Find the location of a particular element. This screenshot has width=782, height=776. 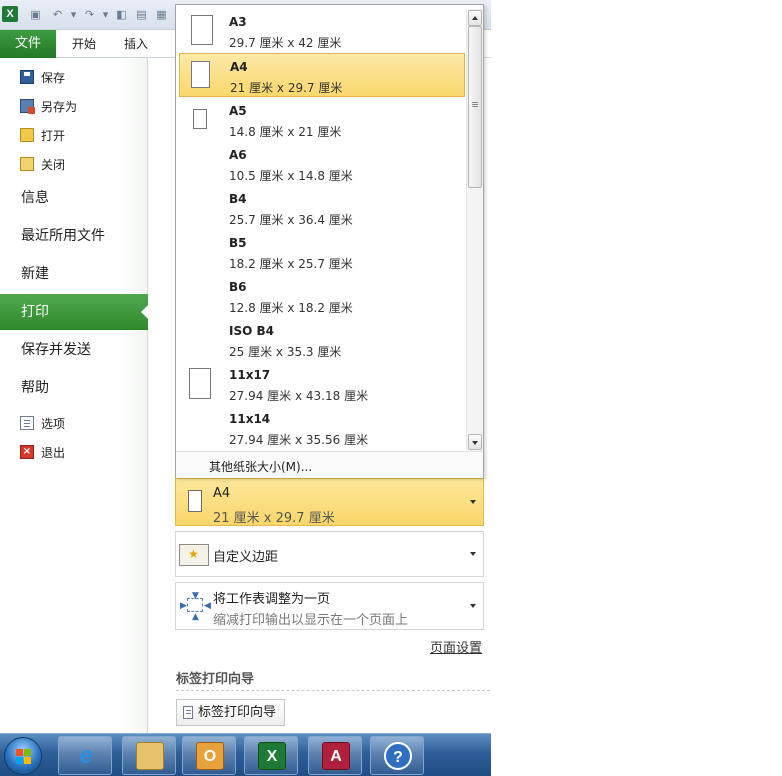

options-icon is located at coordinates (27, 423).